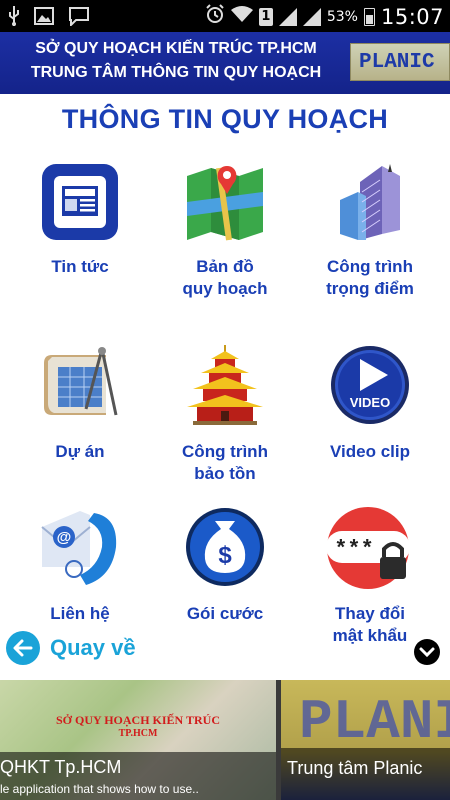  Describe the element at coordinates (80, 547) in the screenshot. I see `phone-email-icon: @` at that location.